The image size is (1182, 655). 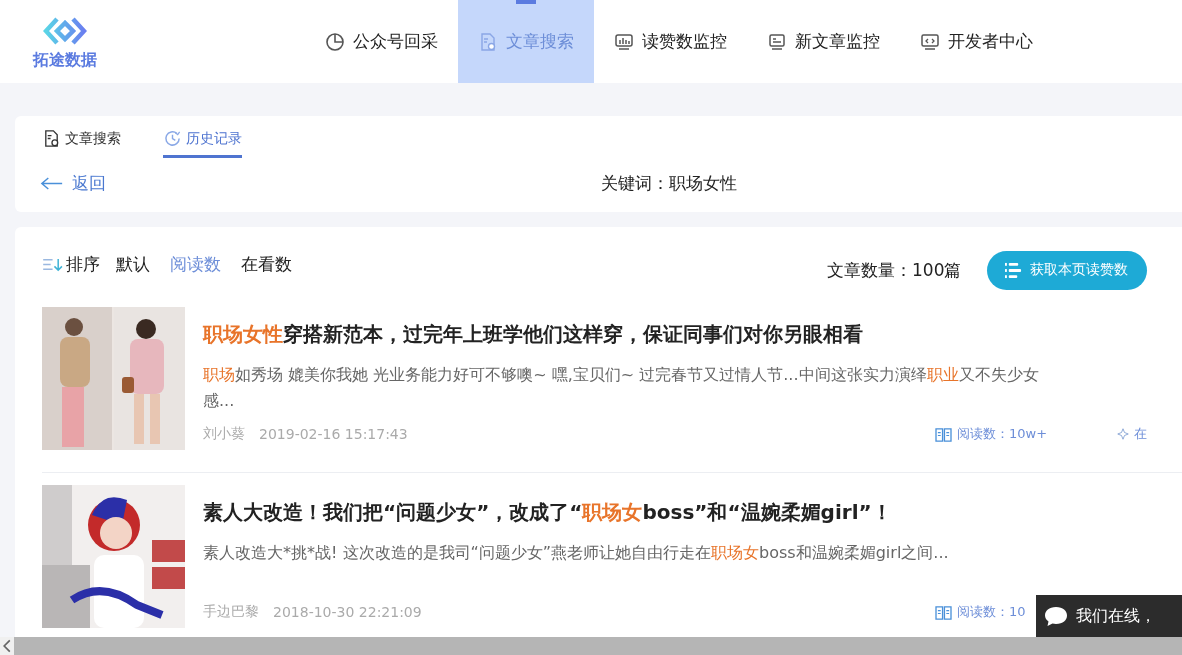 What do you see at coordinates (65, 60) in the screenshot?
I see `logo-text: 拓途数据` at bounding box center [65, 60].